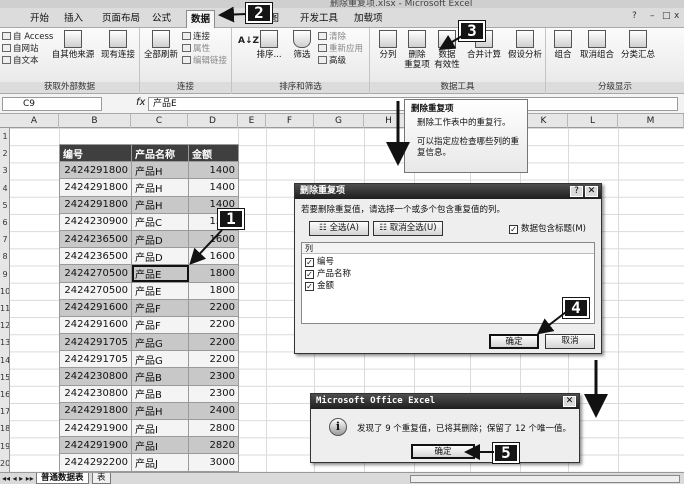 The width and height of the screenshot is (684, 484). I want to click on from-access-button: 自 Access, so click(27, 37).